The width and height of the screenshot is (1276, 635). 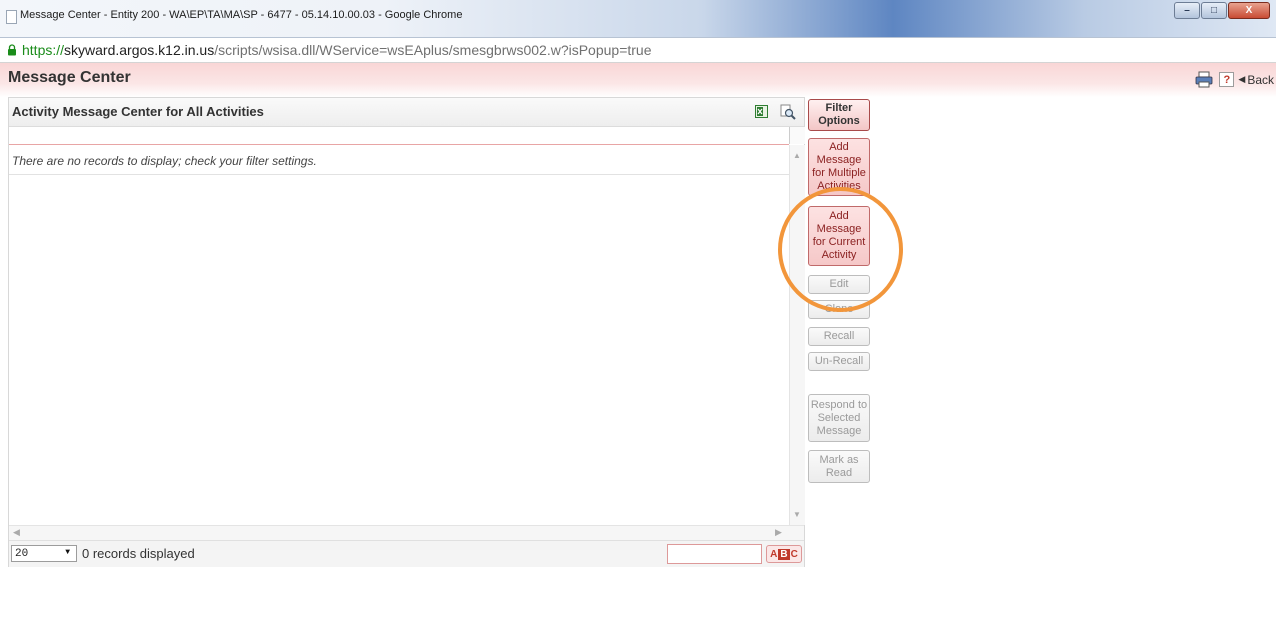 I want to click on excel-export-icon, so click(x=761, y=111).